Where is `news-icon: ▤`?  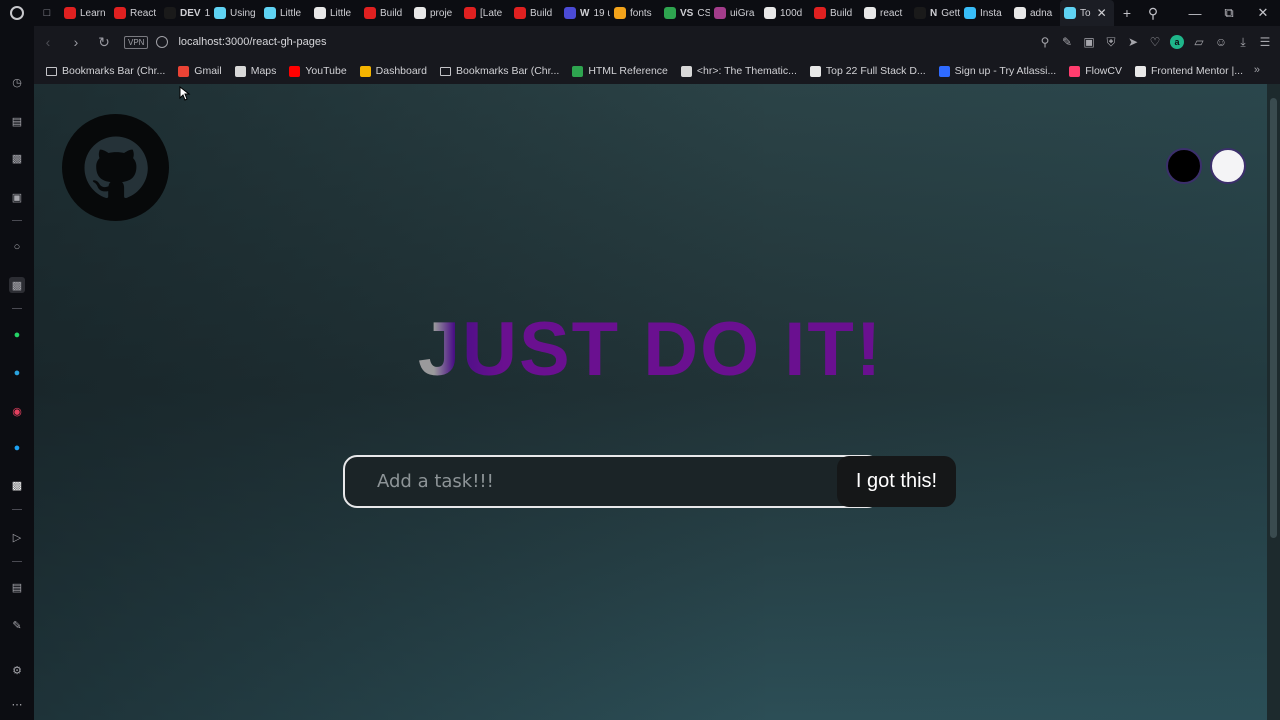
news-icon: ▤ is located at coordinates (17, 587).